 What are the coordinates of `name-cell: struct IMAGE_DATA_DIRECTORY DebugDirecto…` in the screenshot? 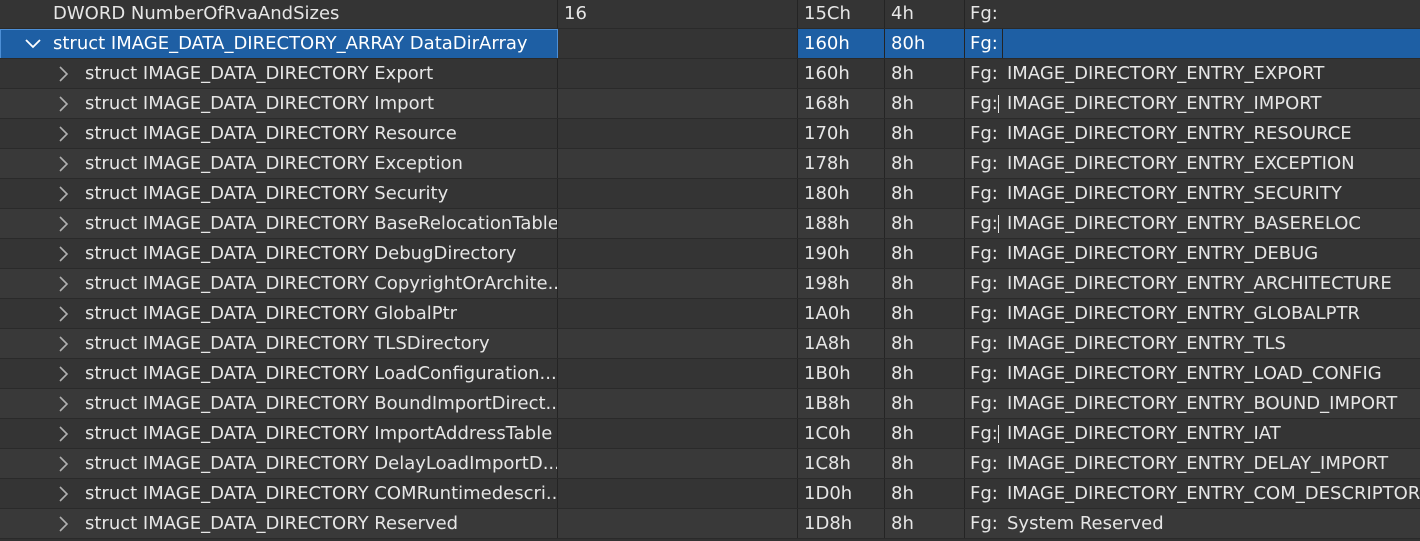 It's located at (279, 254).